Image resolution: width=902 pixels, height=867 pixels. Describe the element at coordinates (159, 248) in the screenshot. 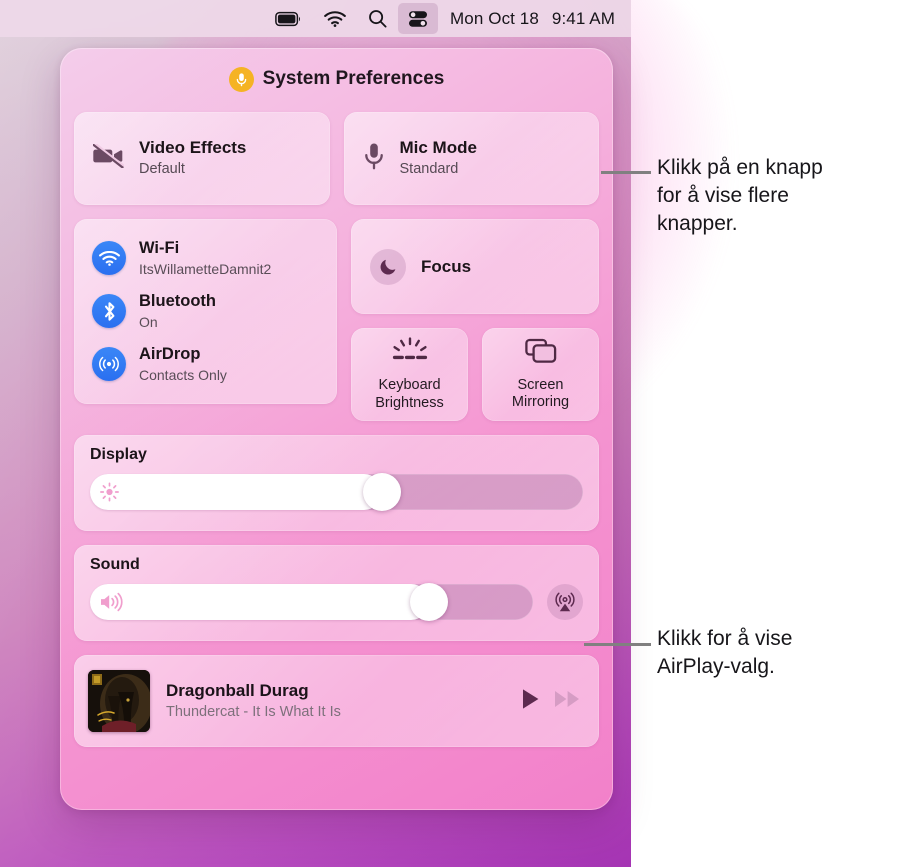

I see `wifi-label: Wi-Fi` at that location.